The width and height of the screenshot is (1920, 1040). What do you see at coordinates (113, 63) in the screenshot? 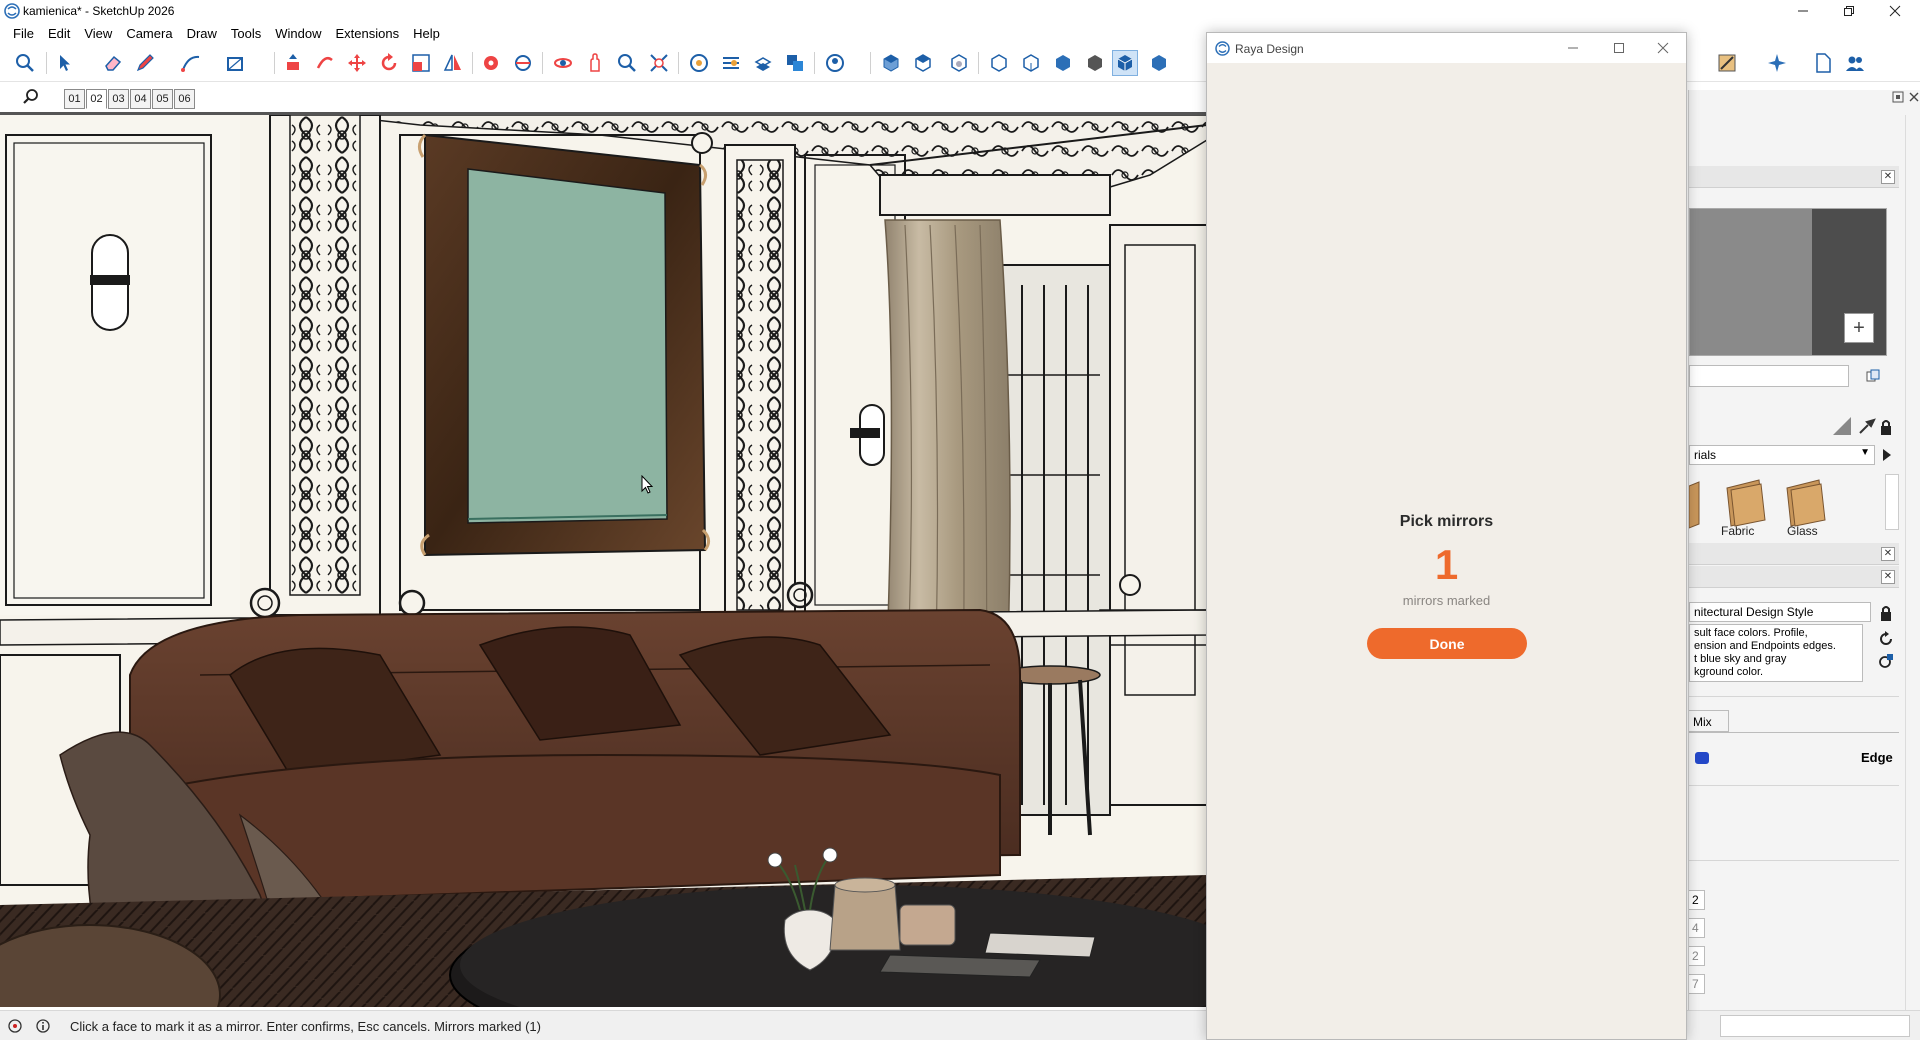
I see `eraser-tool-button` at bounding box center [113, 63].